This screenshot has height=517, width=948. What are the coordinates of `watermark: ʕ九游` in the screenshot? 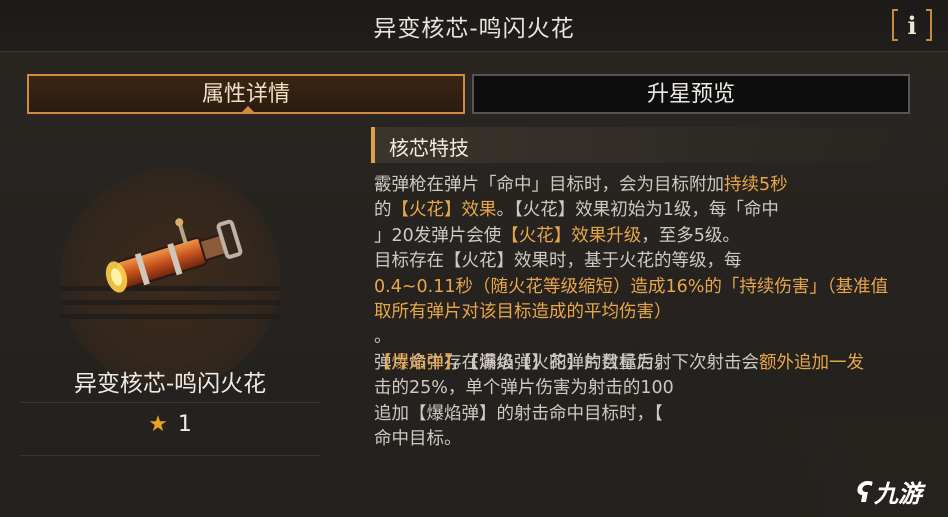 It's located at (889, 492).